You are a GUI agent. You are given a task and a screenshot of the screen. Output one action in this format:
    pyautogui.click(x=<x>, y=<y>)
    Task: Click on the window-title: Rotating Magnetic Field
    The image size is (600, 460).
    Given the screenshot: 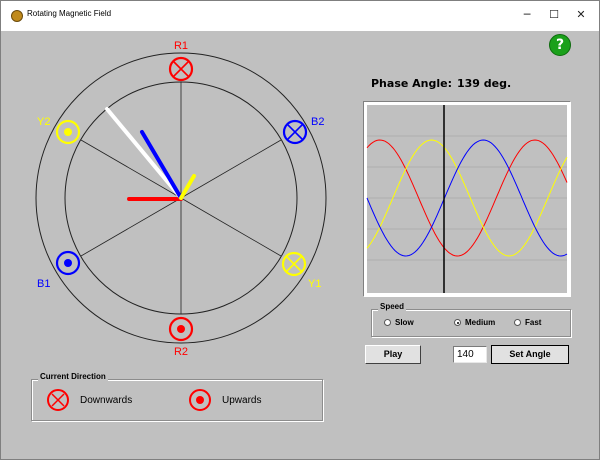 What is the action you would take?
    pyautogui.click(x=69, y=13)
    